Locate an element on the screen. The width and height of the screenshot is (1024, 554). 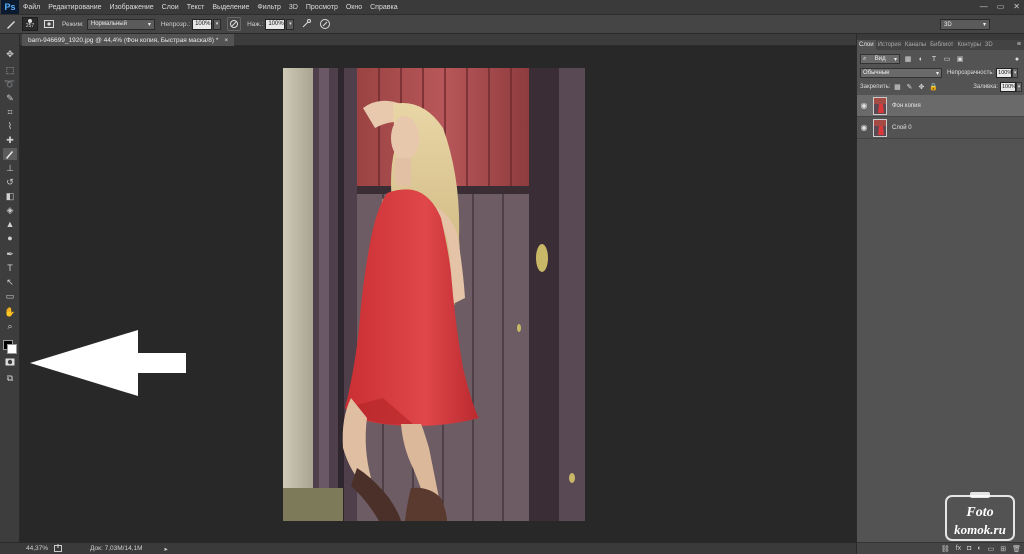
lasso-tool-icon: ➰ is located at coordinates (10, 84).